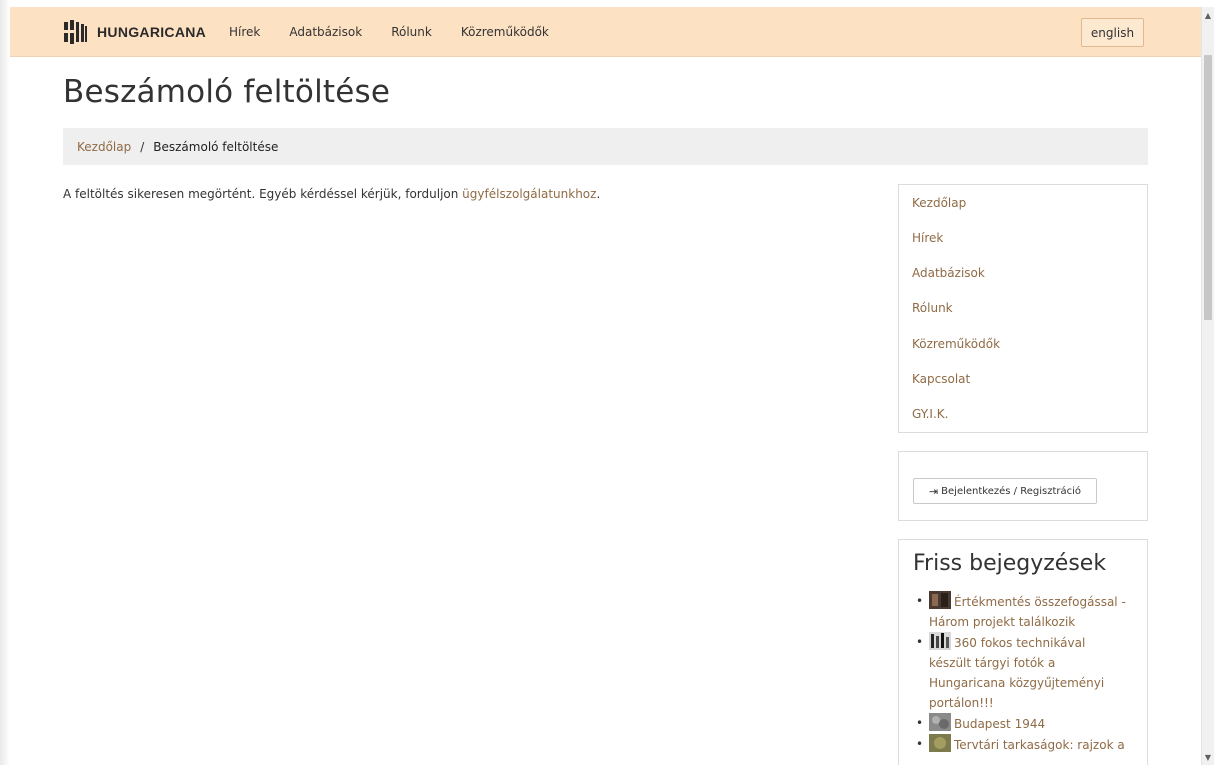 The width and height of the screenshot is (1214, 765). Describe the element at coordinates (1010, 563) in the screenshot. I see `recent-posts-title: Friss bejegyzések` at that location.